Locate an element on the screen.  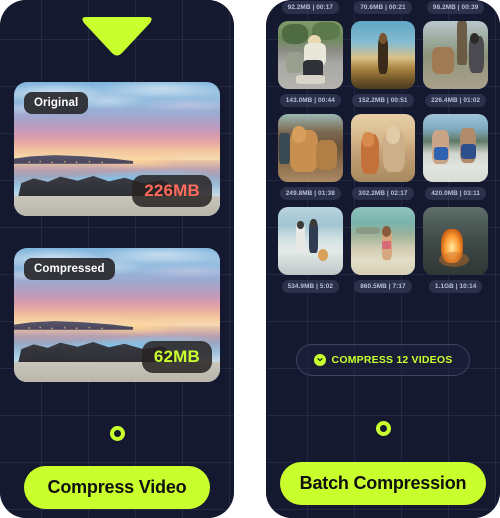
triangle-down-icon is located at coordinates (117, 35).